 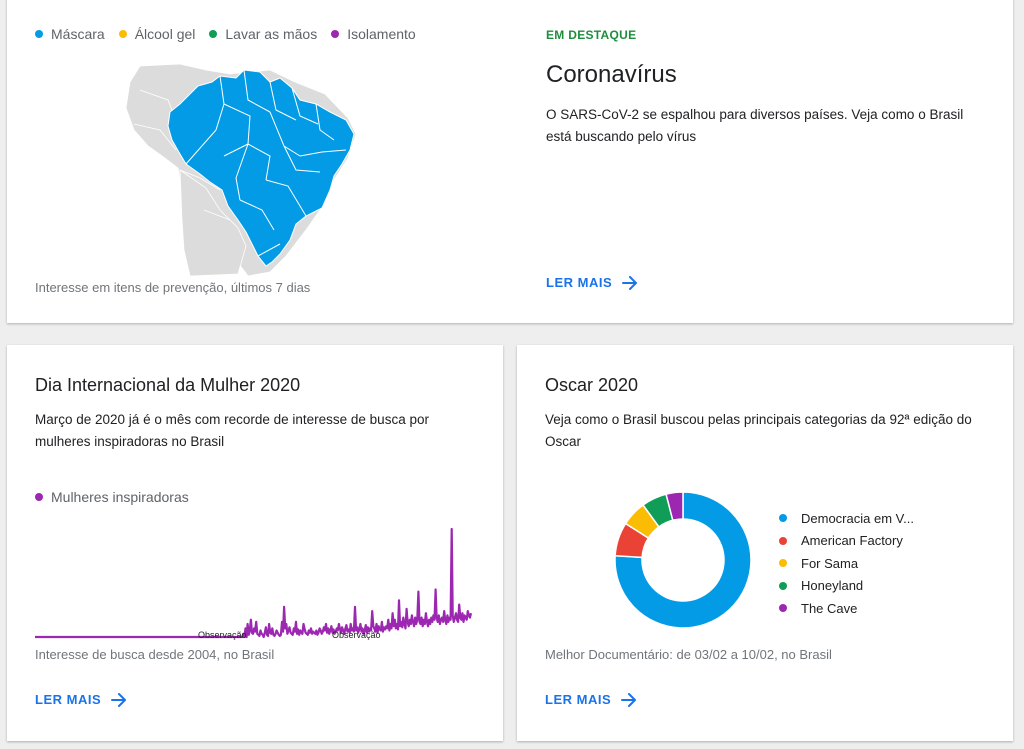 What do you see at coordinates (78, 34) in the screenshot?
I see `legend-label: Máscara` at bounding box center [78, 34].